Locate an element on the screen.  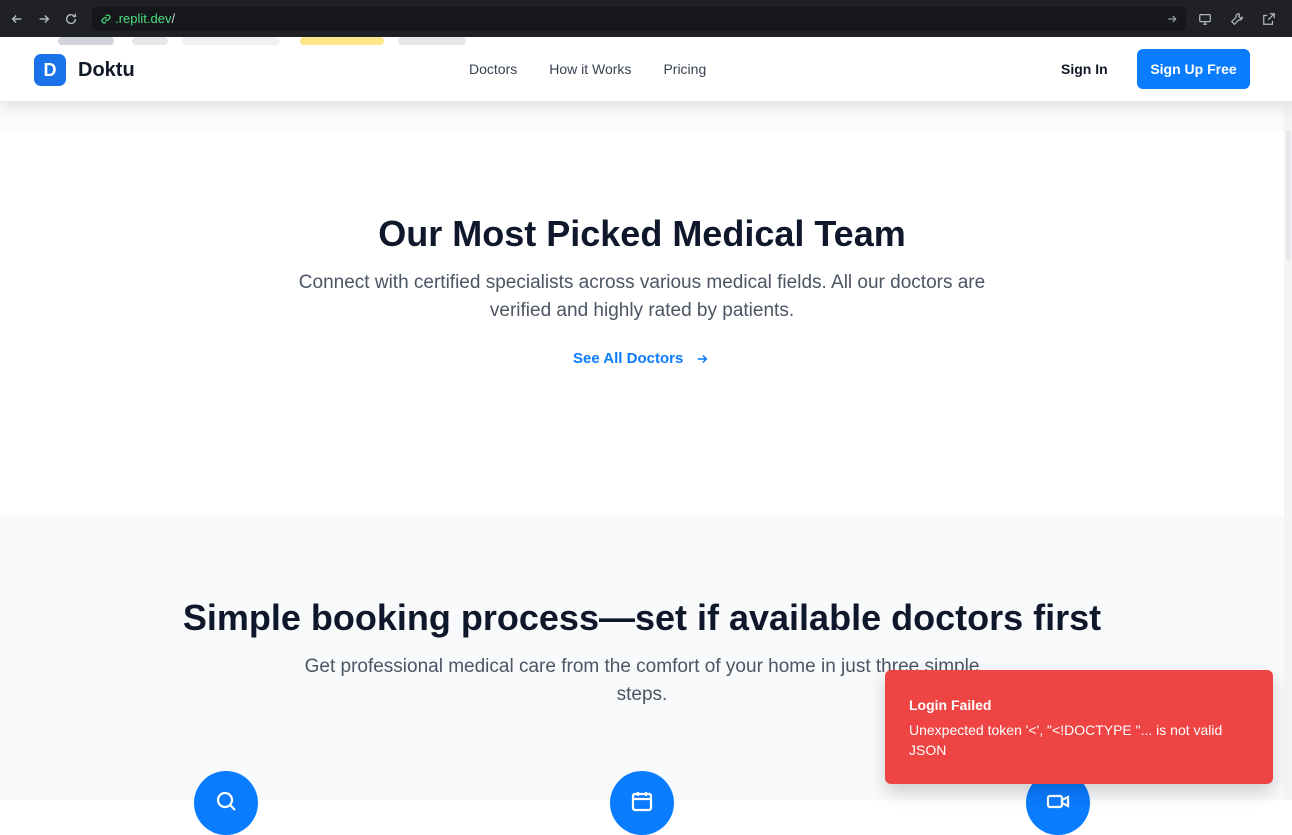
sign-in-link: Sign In is located at coordinates (1084, 69).